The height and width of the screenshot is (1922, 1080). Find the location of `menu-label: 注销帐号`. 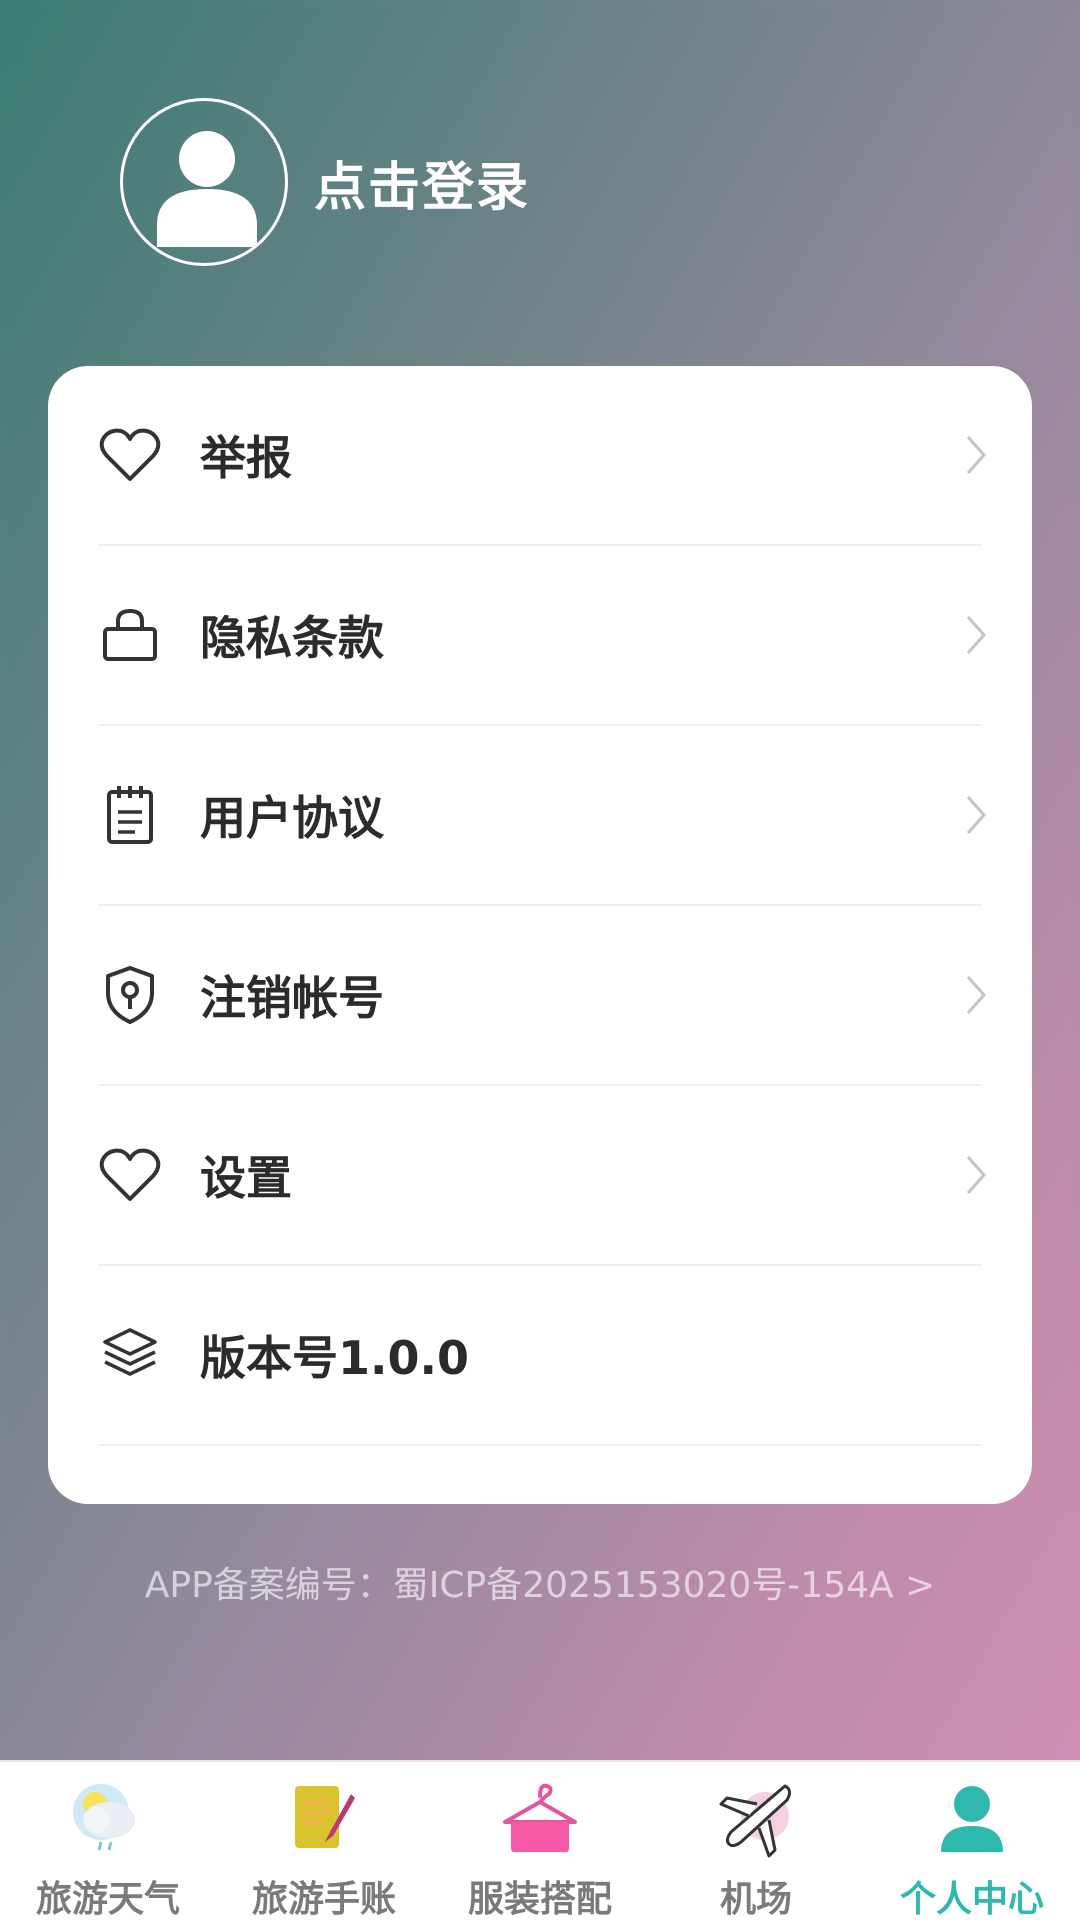

menu-label: 注销帐号 is located at coordinates (292, 998).